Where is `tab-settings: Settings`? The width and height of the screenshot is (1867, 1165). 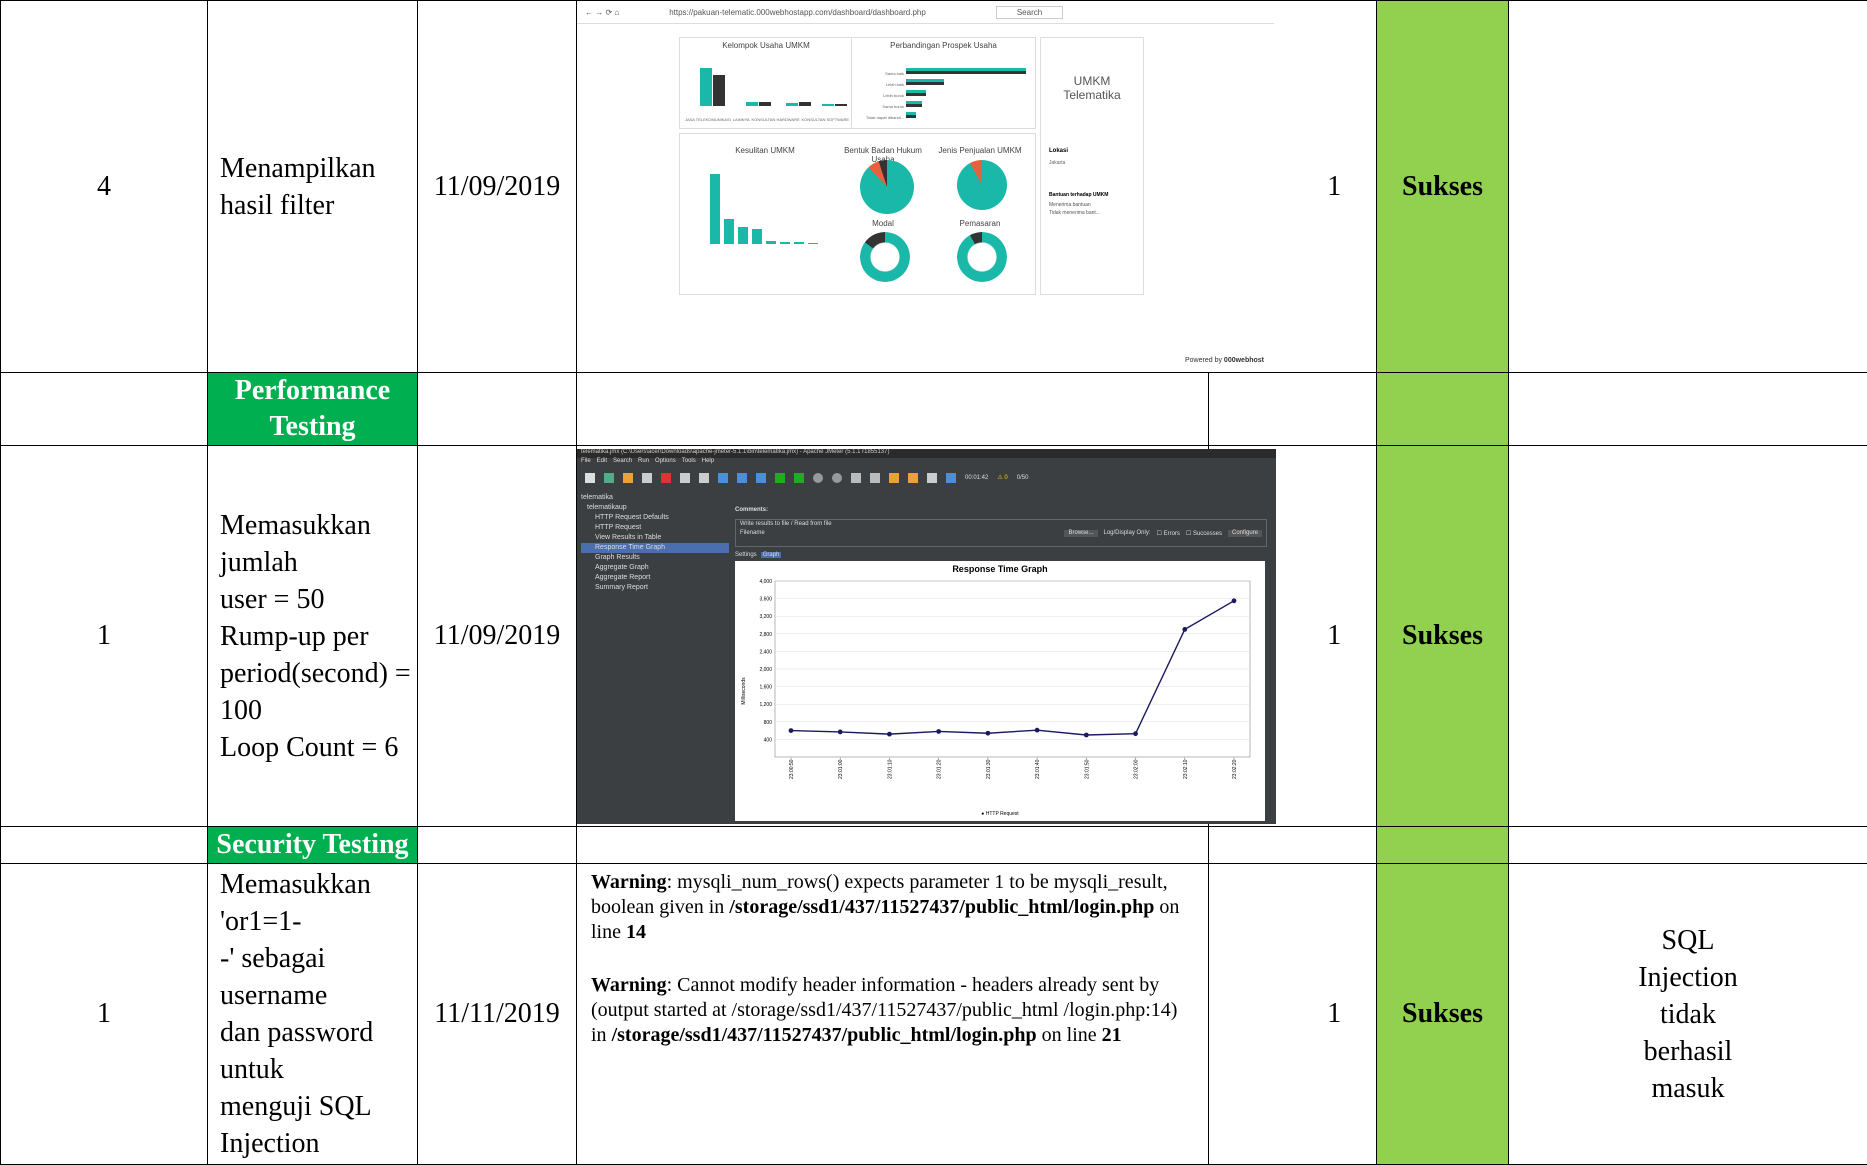 tab-settings: Settings is located at coordinates (746, 555).